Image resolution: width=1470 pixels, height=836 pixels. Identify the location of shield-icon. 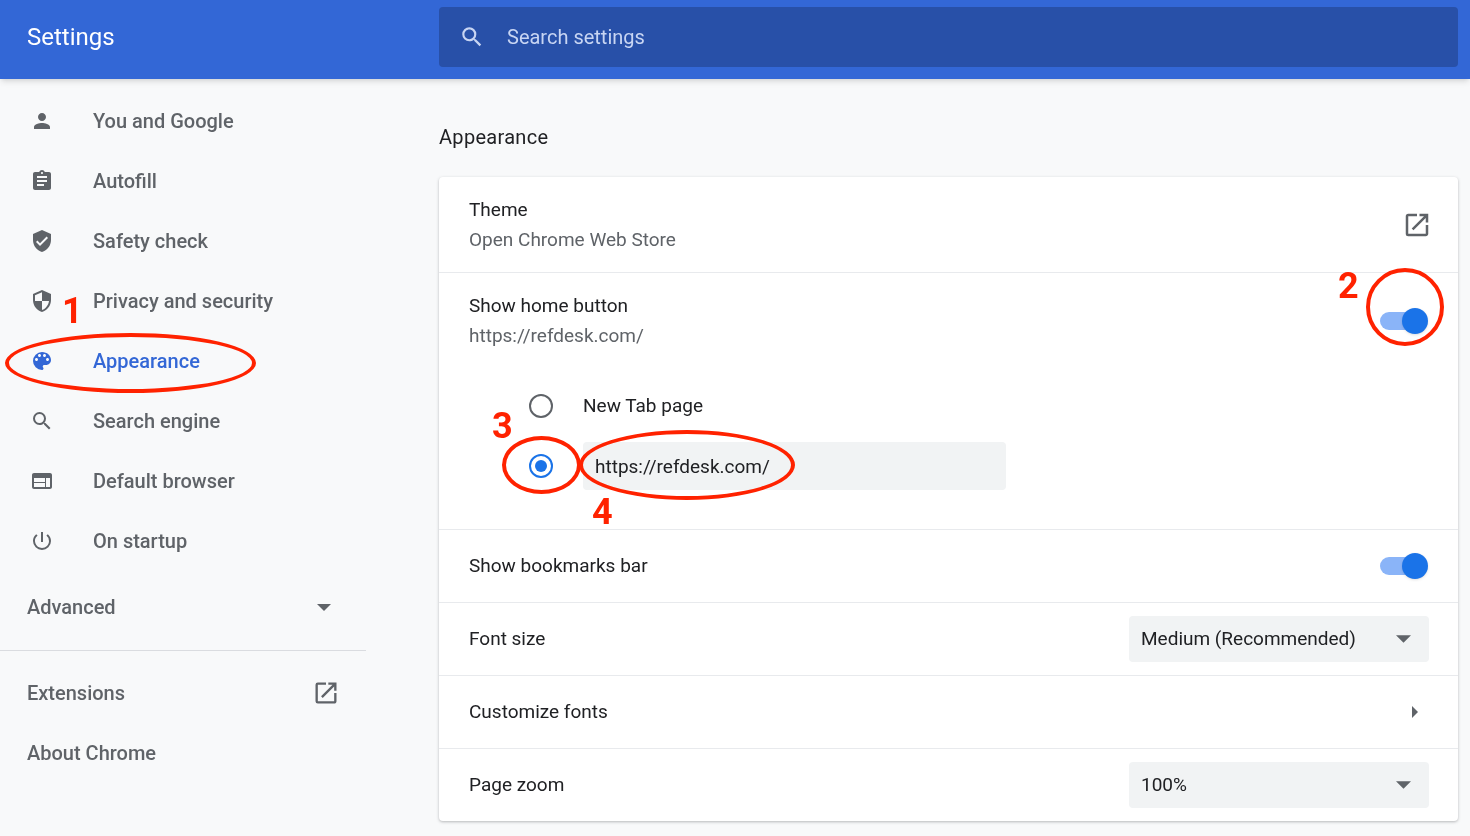
(42, 301).